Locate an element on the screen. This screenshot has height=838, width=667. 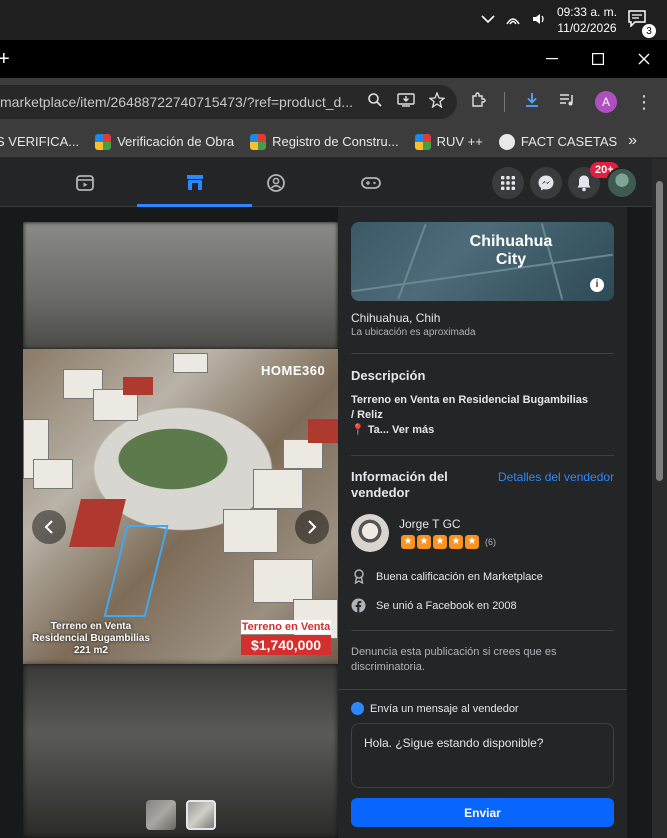
bookmark-item: RUV ++ is located at coordinates (448, 141).